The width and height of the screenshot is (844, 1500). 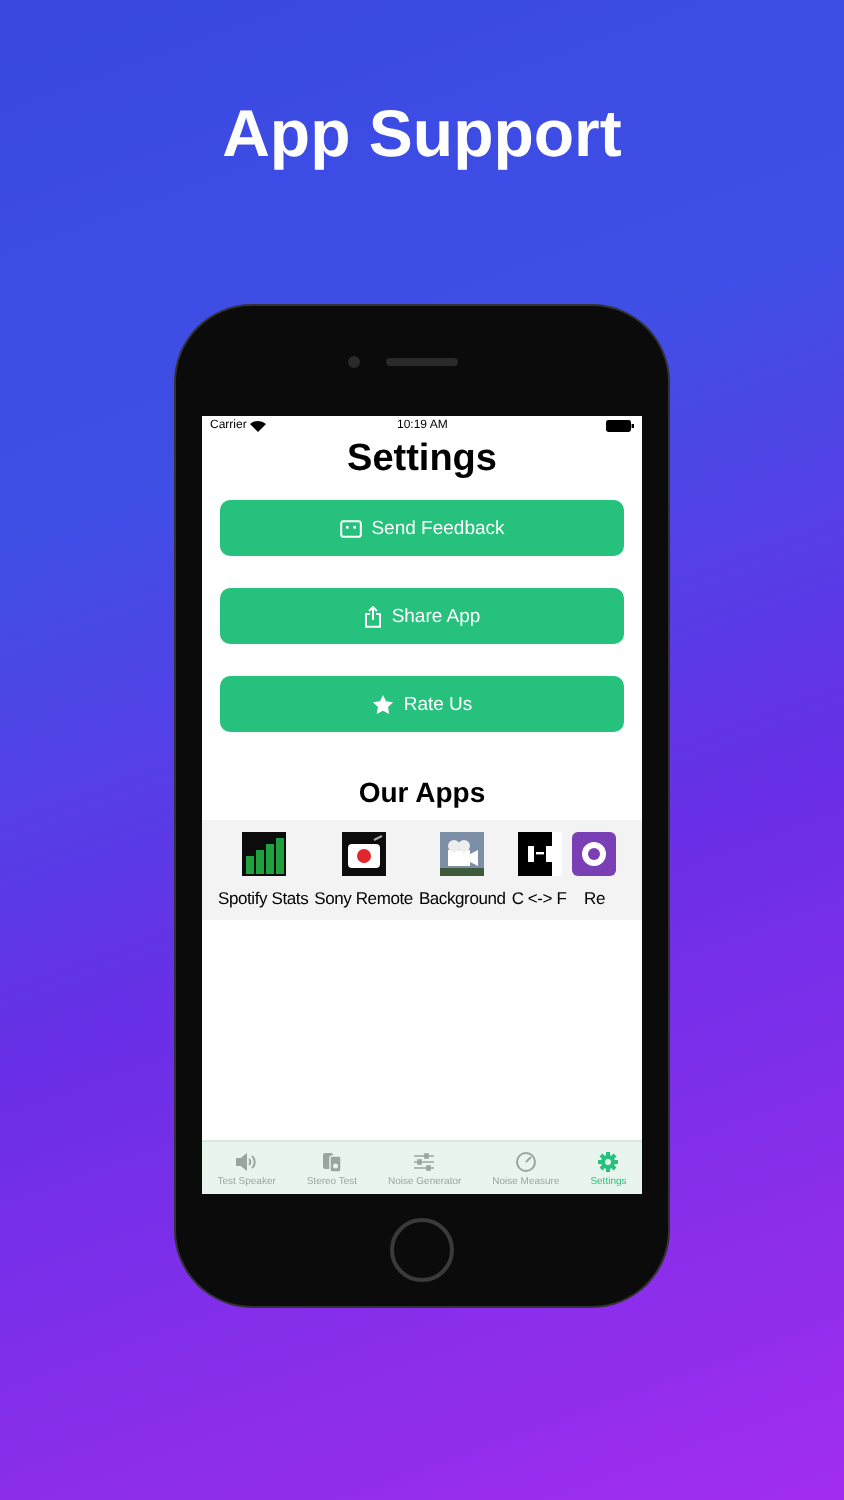 I want to click on face-icon, so click(x=350, y=528).